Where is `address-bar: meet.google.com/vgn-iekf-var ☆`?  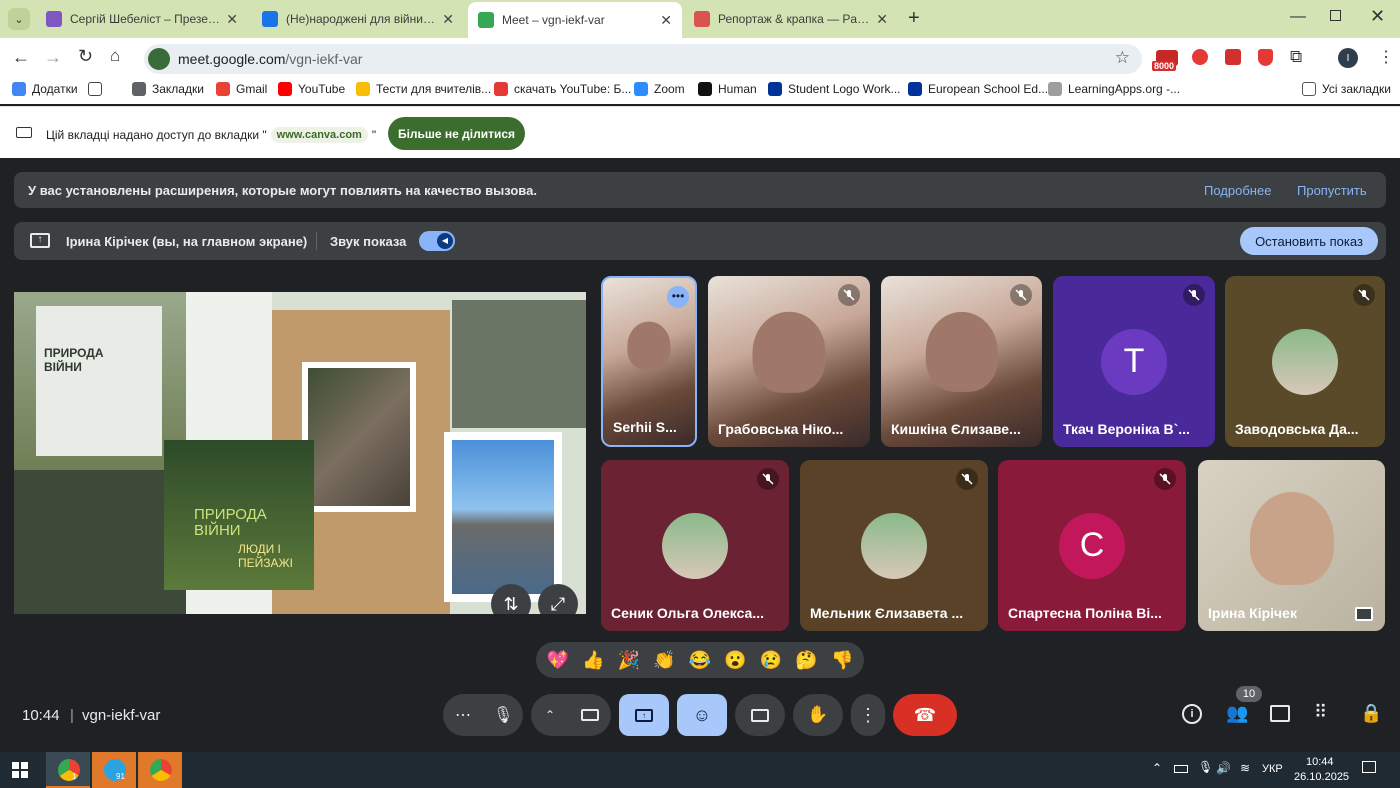 address-bar: meet.google.com/vgn-iekf-var ☆ is located at coordinates (643, 59).